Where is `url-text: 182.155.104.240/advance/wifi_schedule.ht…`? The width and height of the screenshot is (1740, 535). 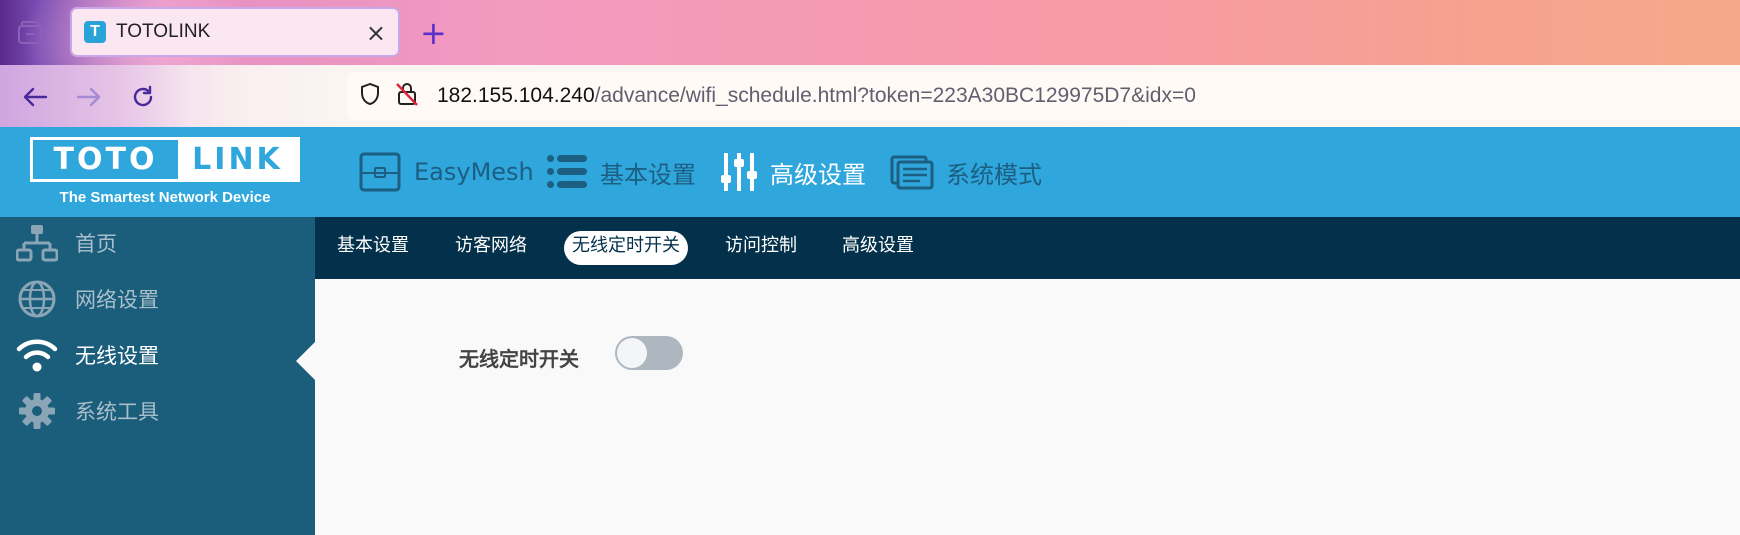
url-text: 182.155.104.240/advance/wifi_schedule.ht… is located at coordinates (816, 96).